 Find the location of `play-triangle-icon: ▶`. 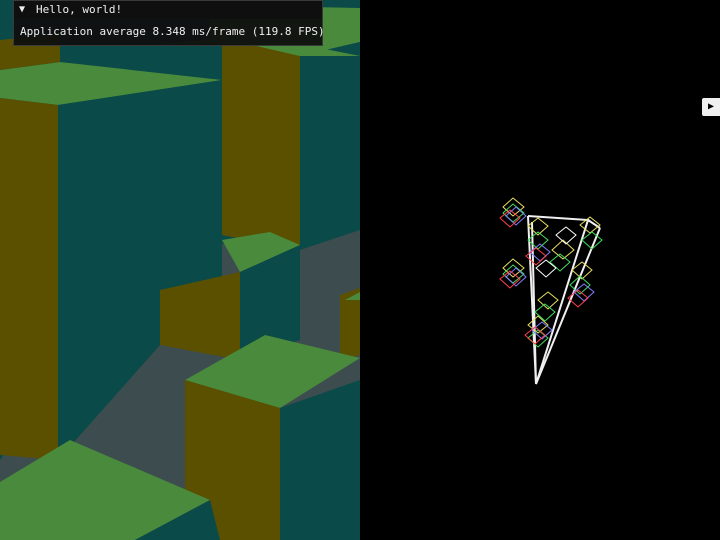

play-triangle-icon: ▶ is located at coordinates (711, 107).